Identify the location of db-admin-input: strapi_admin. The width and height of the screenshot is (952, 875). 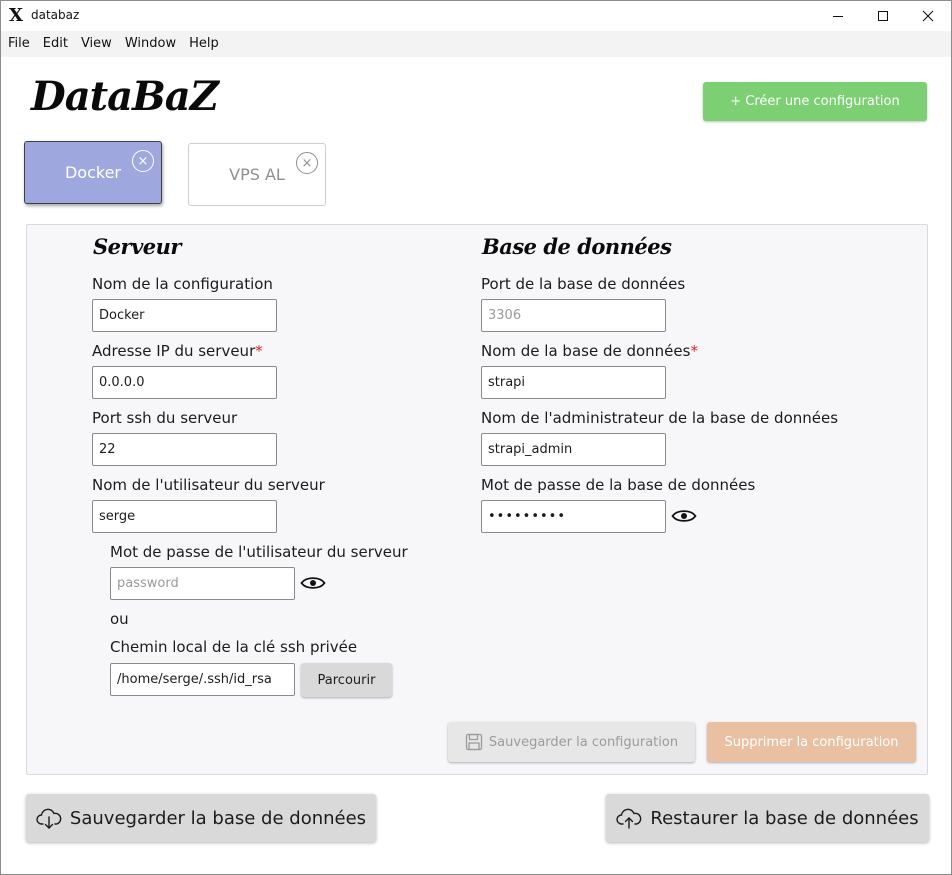
(573, 449).